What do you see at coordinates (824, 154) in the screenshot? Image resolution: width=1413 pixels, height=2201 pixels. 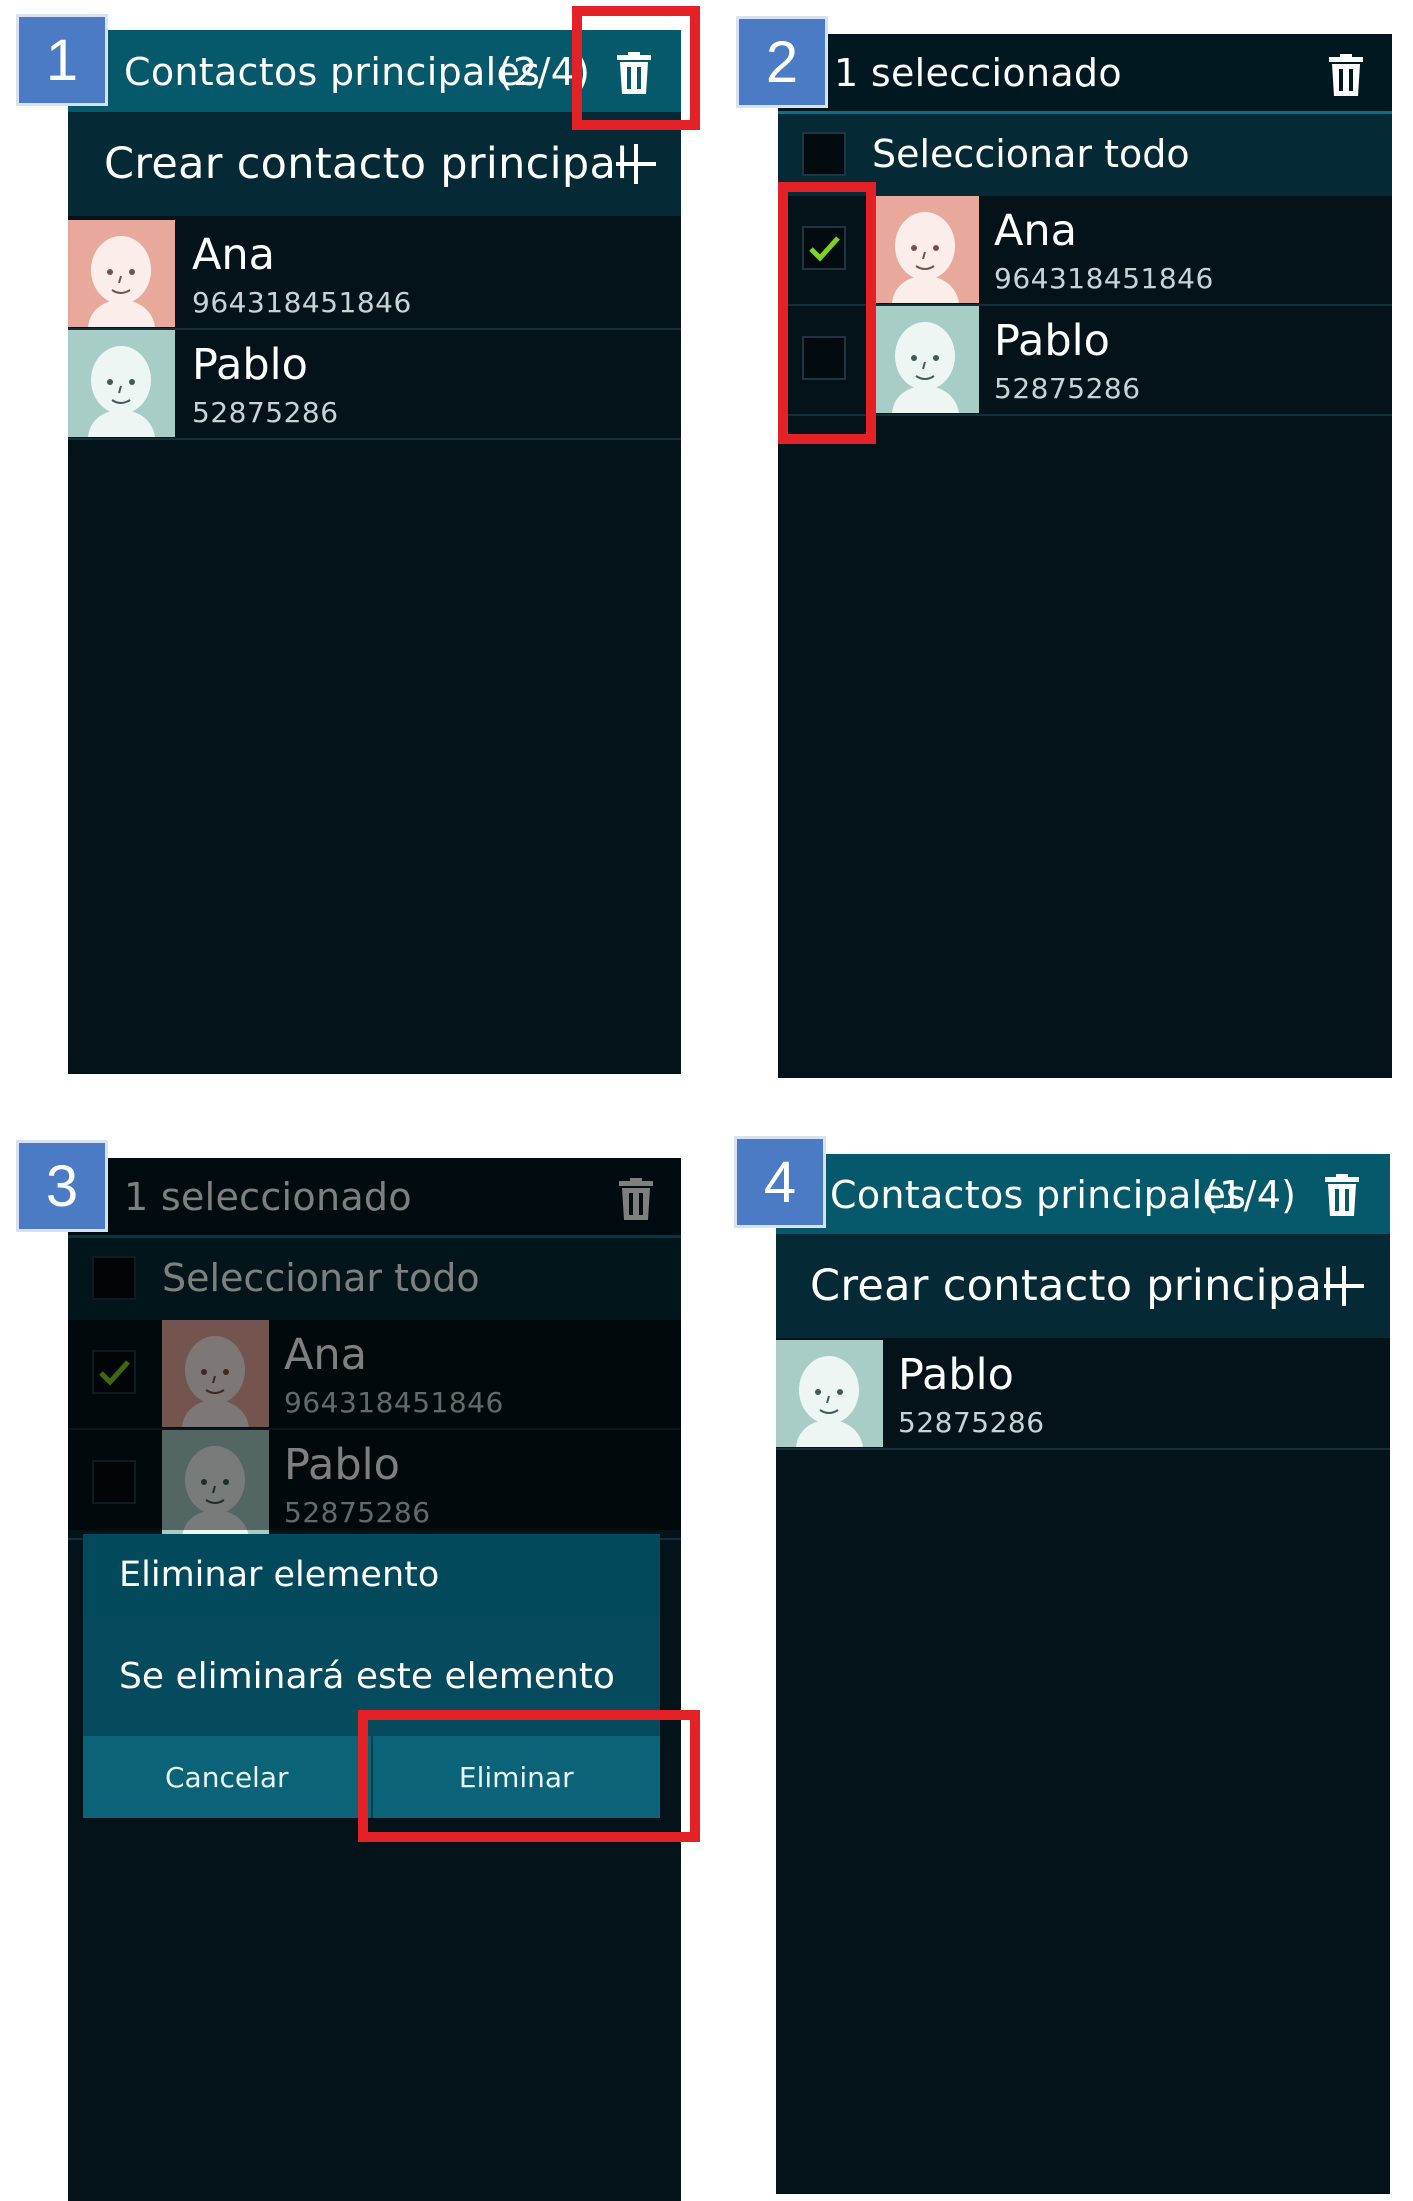 I see `select-all-checkbox` at bounding box center [824, 154].